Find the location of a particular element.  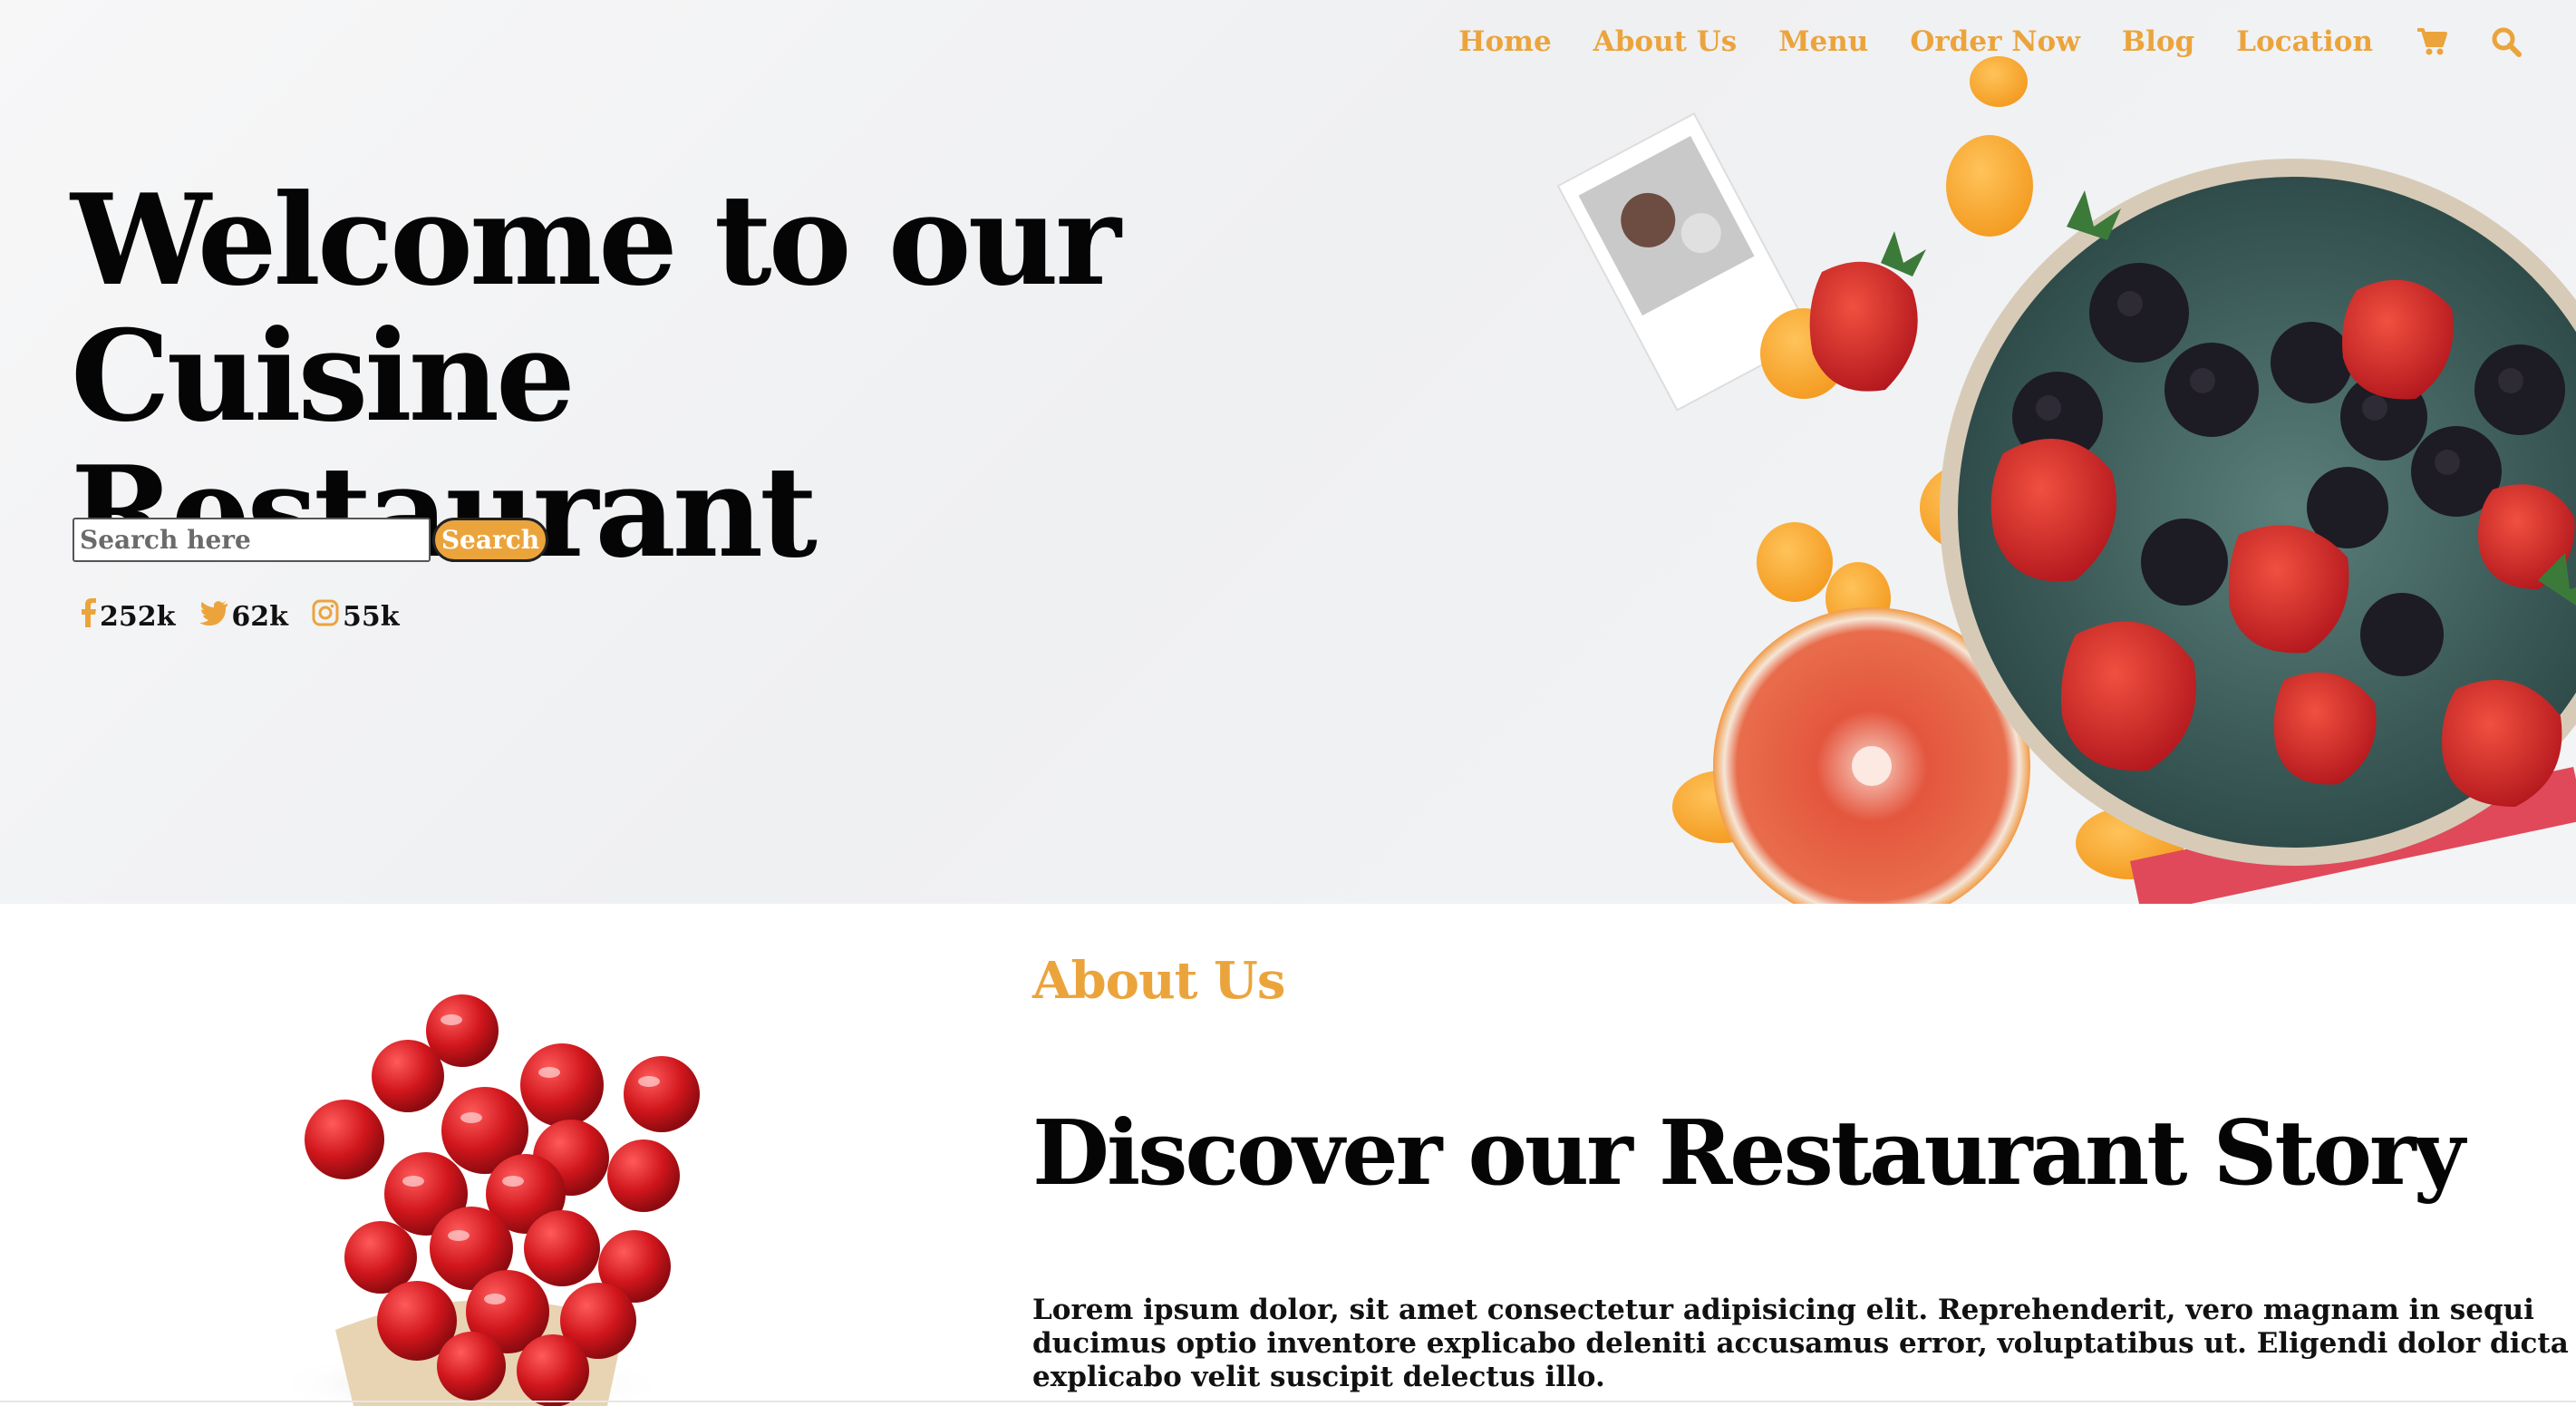

instagram-stat: 55k is located at coordinates (356, 617).